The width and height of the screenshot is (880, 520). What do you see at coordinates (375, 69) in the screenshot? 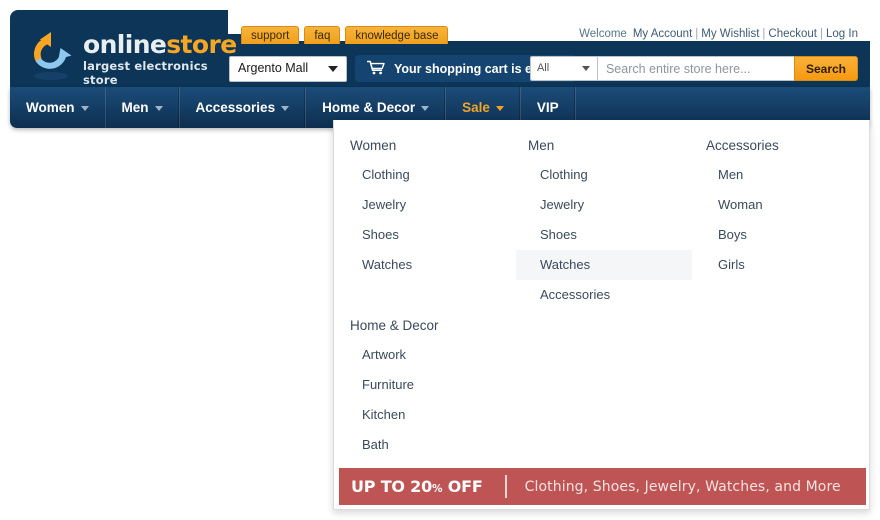
I see `shopping-cart-icon` at bounding box center [375, 69].